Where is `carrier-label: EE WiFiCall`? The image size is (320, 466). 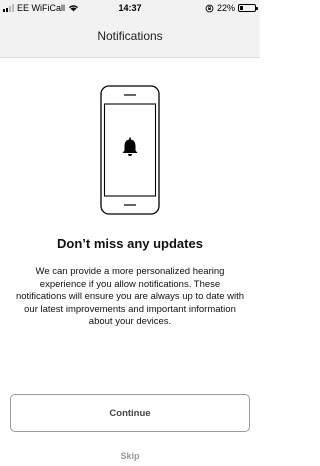
carrier-label: EE WiFiCall is located at coordinates (41, 8).